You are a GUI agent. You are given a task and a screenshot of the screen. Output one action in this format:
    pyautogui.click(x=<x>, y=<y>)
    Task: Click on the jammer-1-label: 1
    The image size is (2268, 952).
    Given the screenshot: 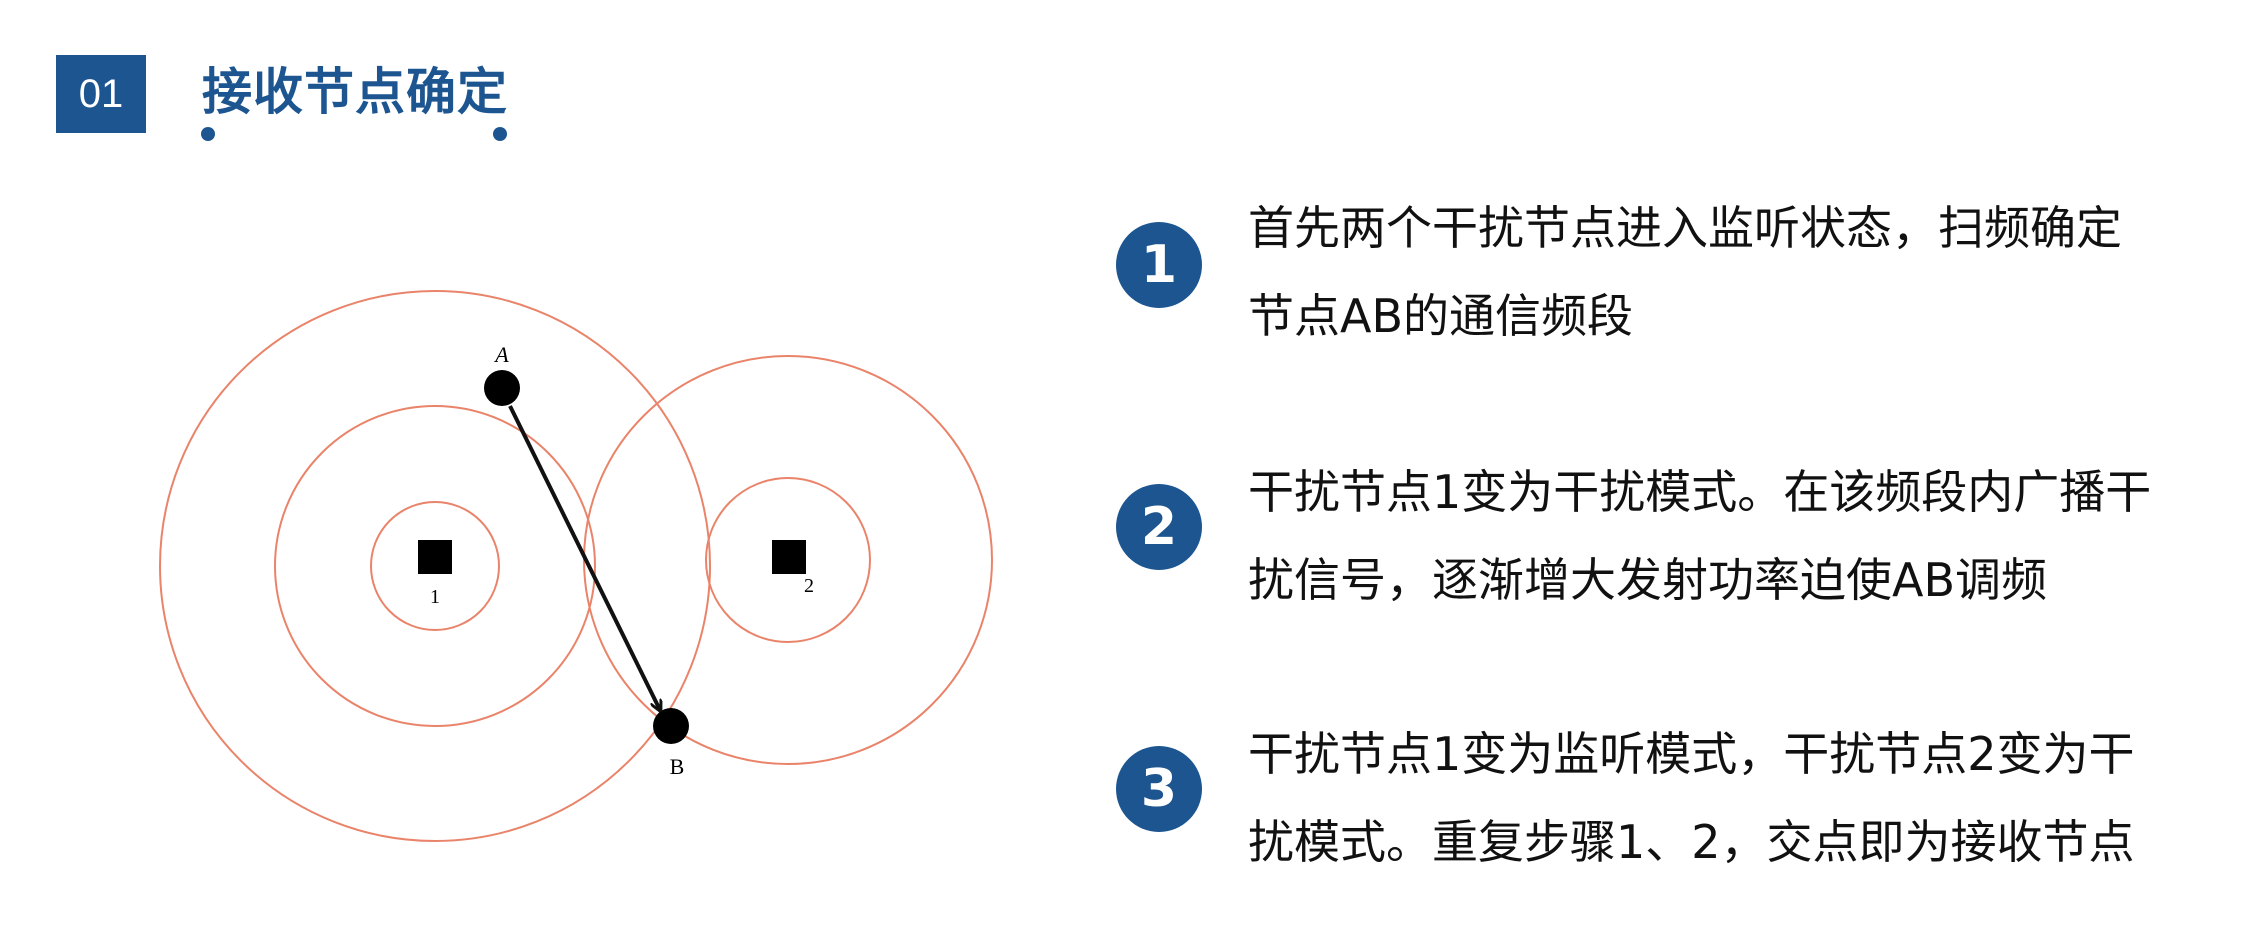 What is the action you would take?
    pyautogui.click(x=435, y=597)
    